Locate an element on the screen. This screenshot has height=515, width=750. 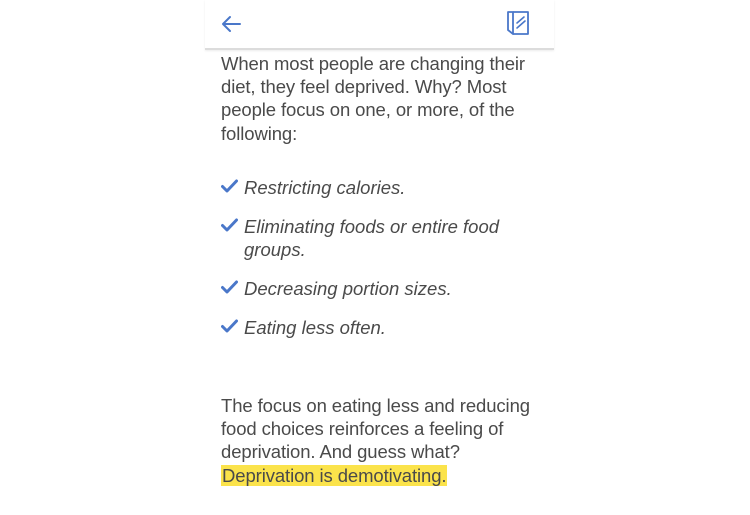
checklist-item-text: Eating less often. is located at coordinates (315, 327).